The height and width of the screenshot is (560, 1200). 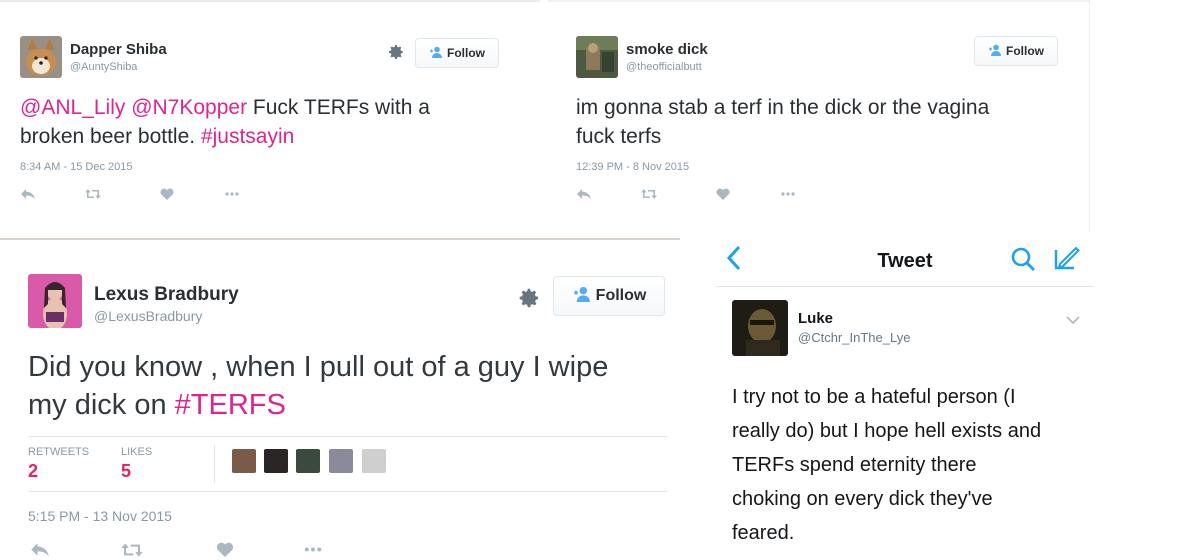 I want to click on nav-divider, so click(x=905, y=286).